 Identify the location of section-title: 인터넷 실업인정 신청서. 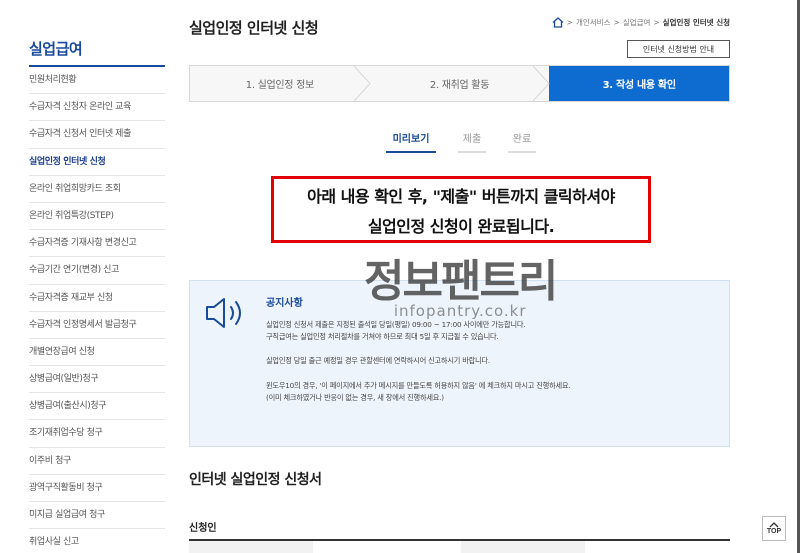
(255, 480).